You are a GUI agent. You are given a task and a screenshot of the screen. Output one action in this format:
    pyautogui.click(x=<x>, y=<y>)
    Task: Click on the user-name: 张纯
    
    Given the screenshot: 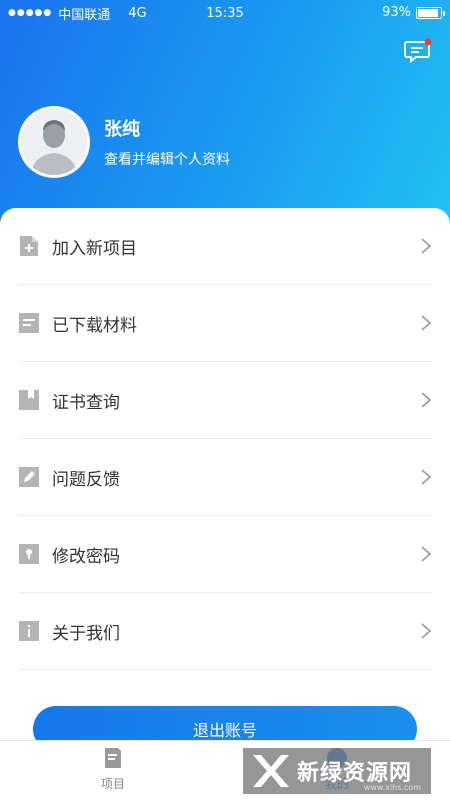 What is the action you would take?
    pyautogui.click(x=122, y=129)
    